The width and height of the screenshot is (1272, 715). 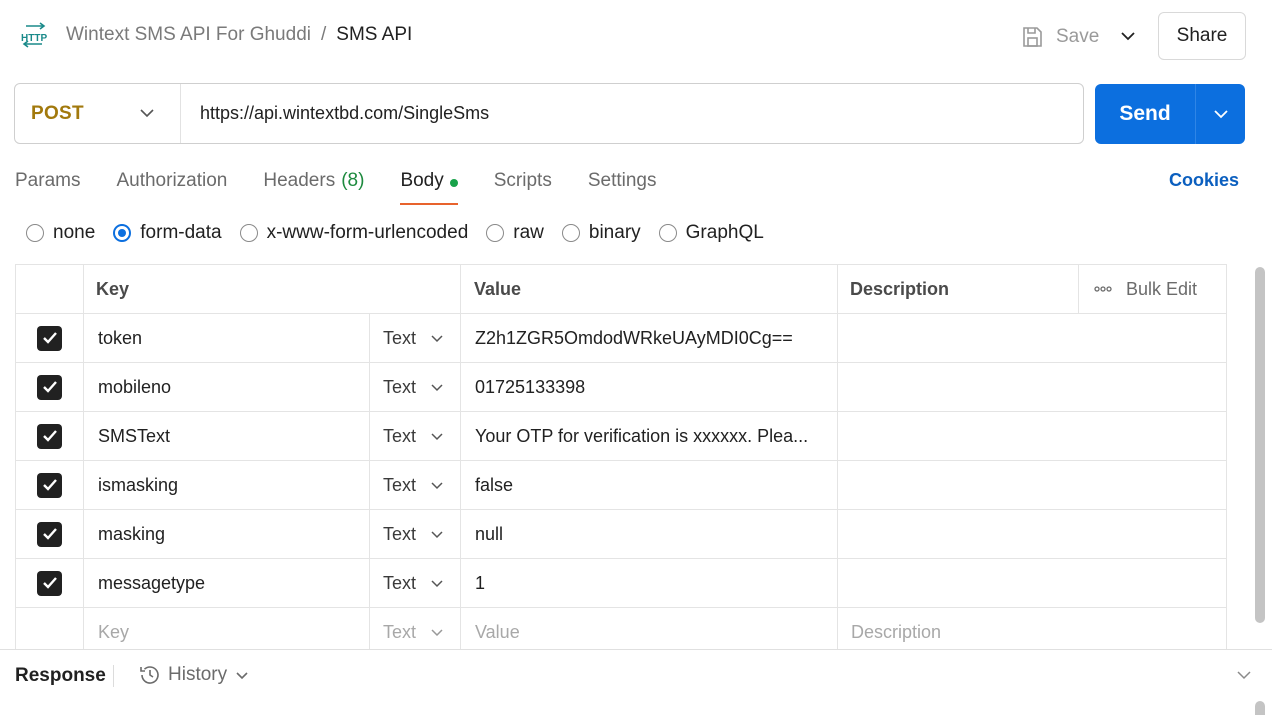 What do you see at coordinates (648, 485) in the screenshot?
I see `value-cell: false` at bounding box center [648, 485].